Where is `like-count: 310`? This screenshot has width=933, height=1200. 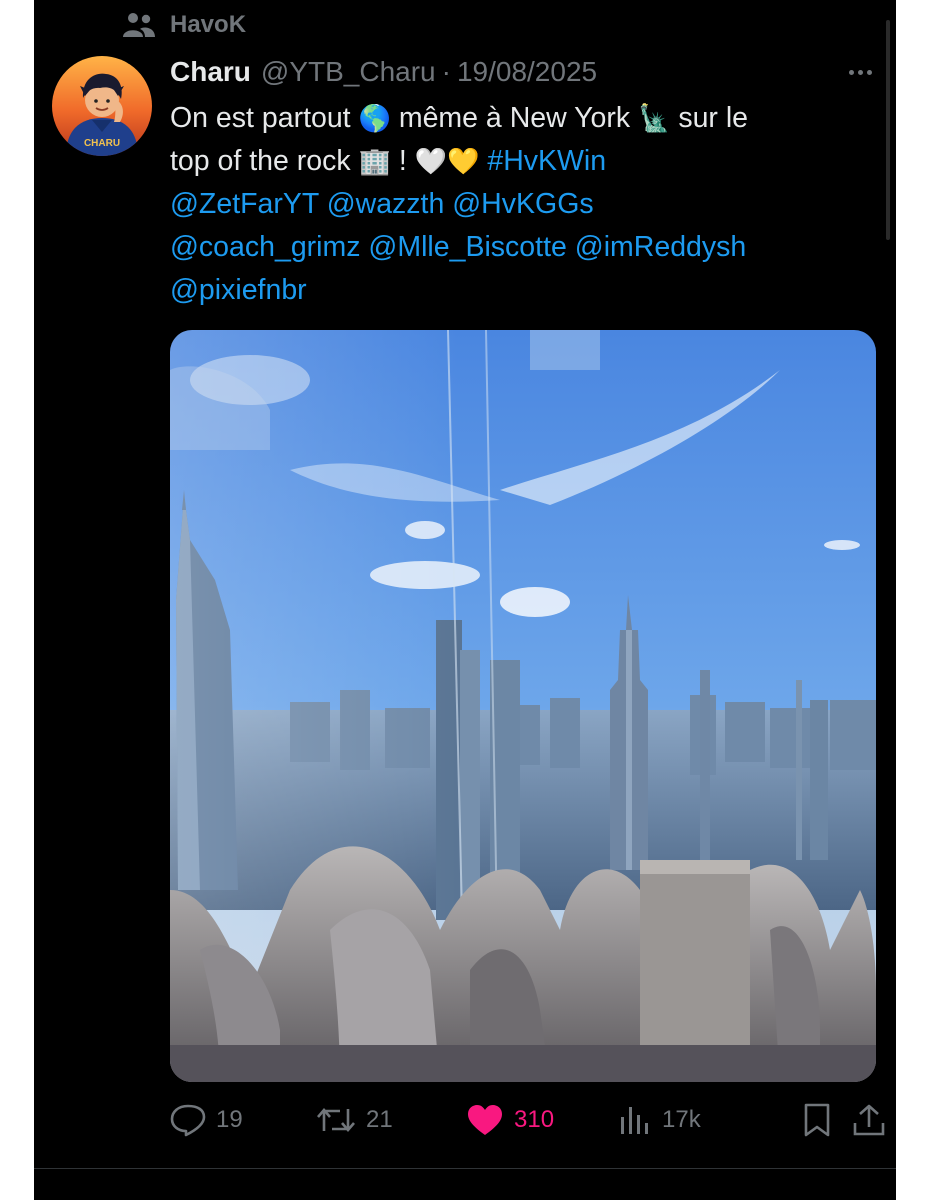 like-count: 310 is located at coordinates (534, 1119).